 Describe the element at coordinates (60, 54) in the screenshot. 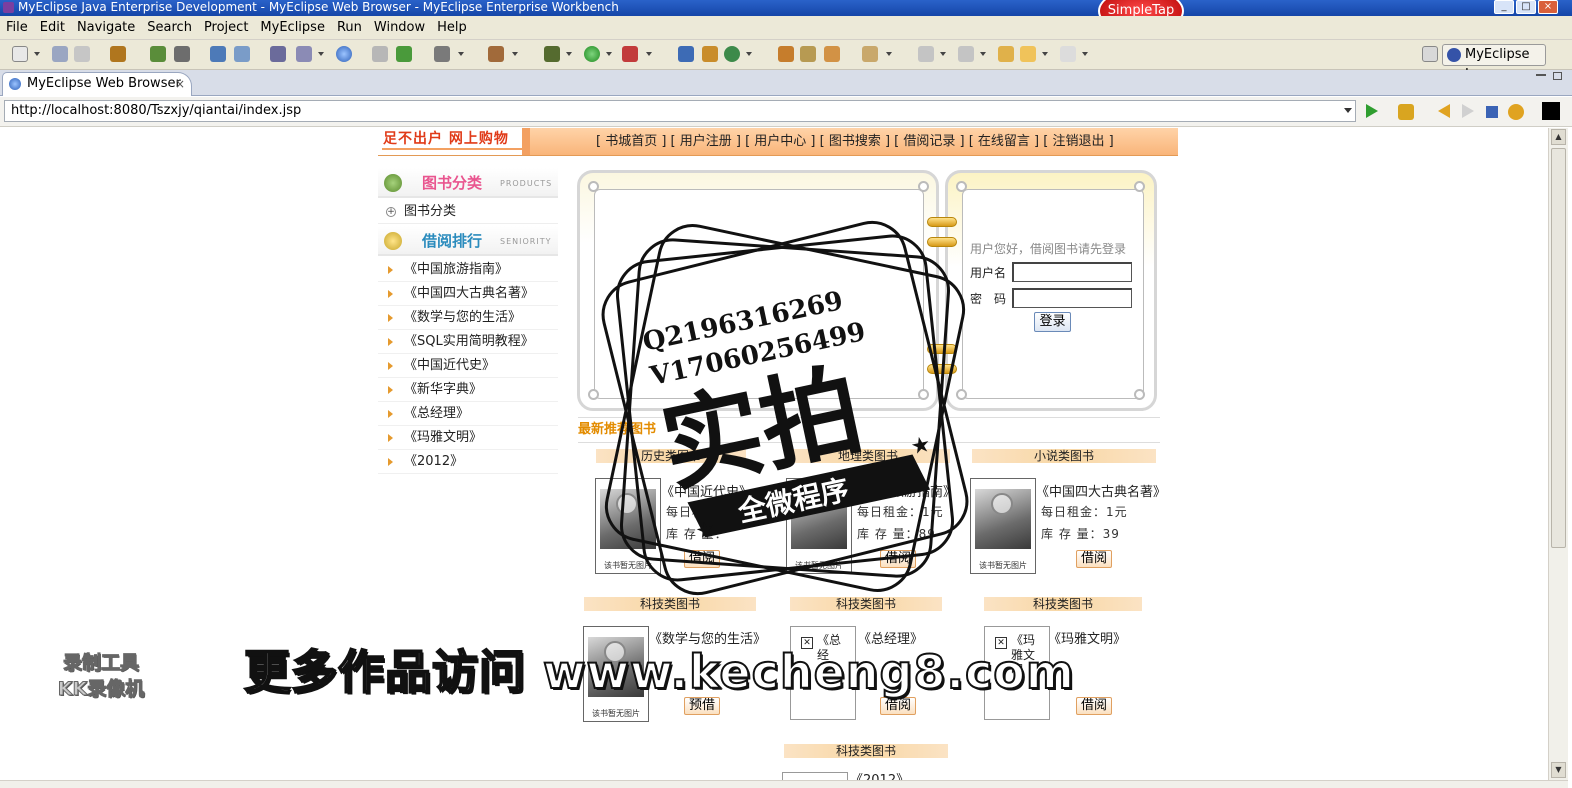

I see `save-icon` at that location.